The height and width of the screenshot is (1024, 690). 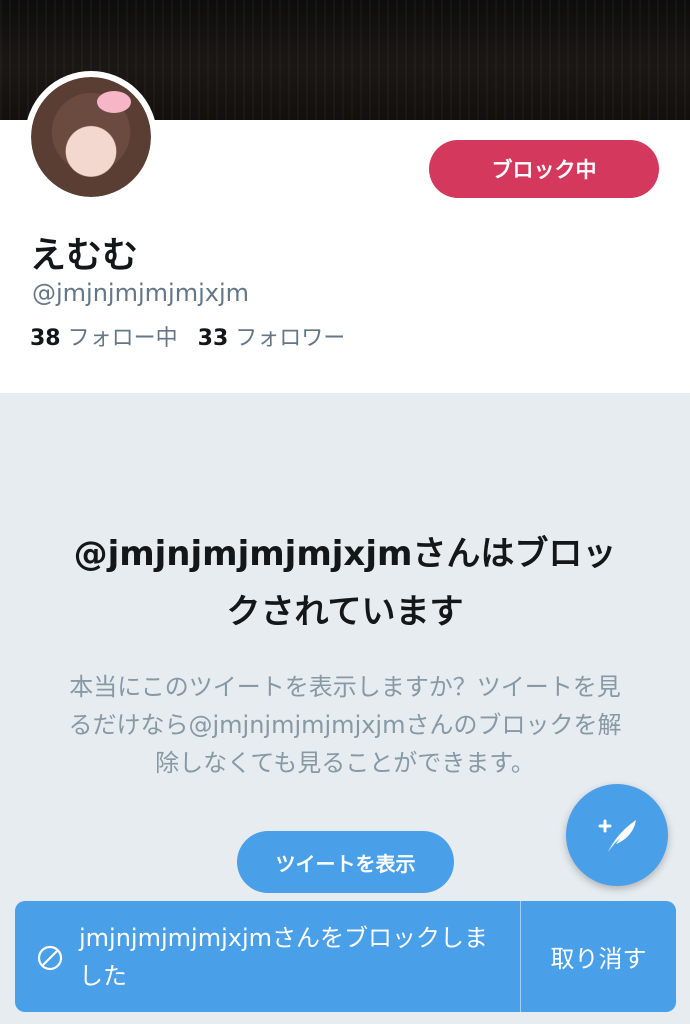 What do you see at coordinates (187, 336) in the screenshot?
I see `follow-stats: 38 フォロー中 33 フォロワー` at bounding box center [187, 336].